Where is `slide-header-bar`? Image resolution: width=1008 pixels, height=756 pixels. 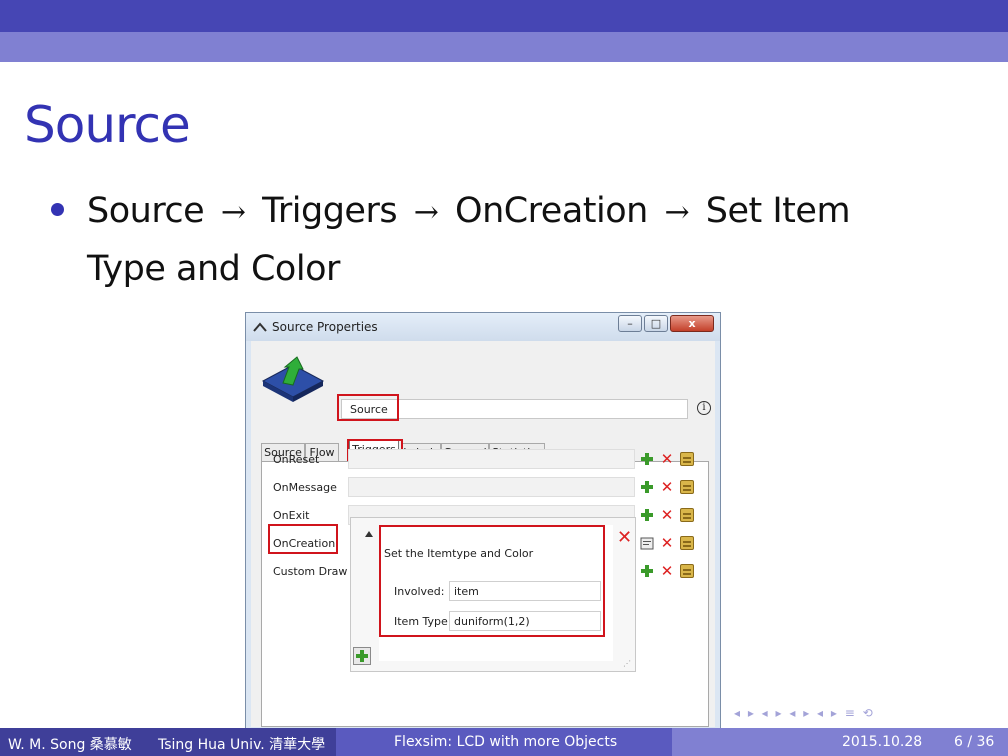 slide-header-bar is located at coordinates (504, 16).